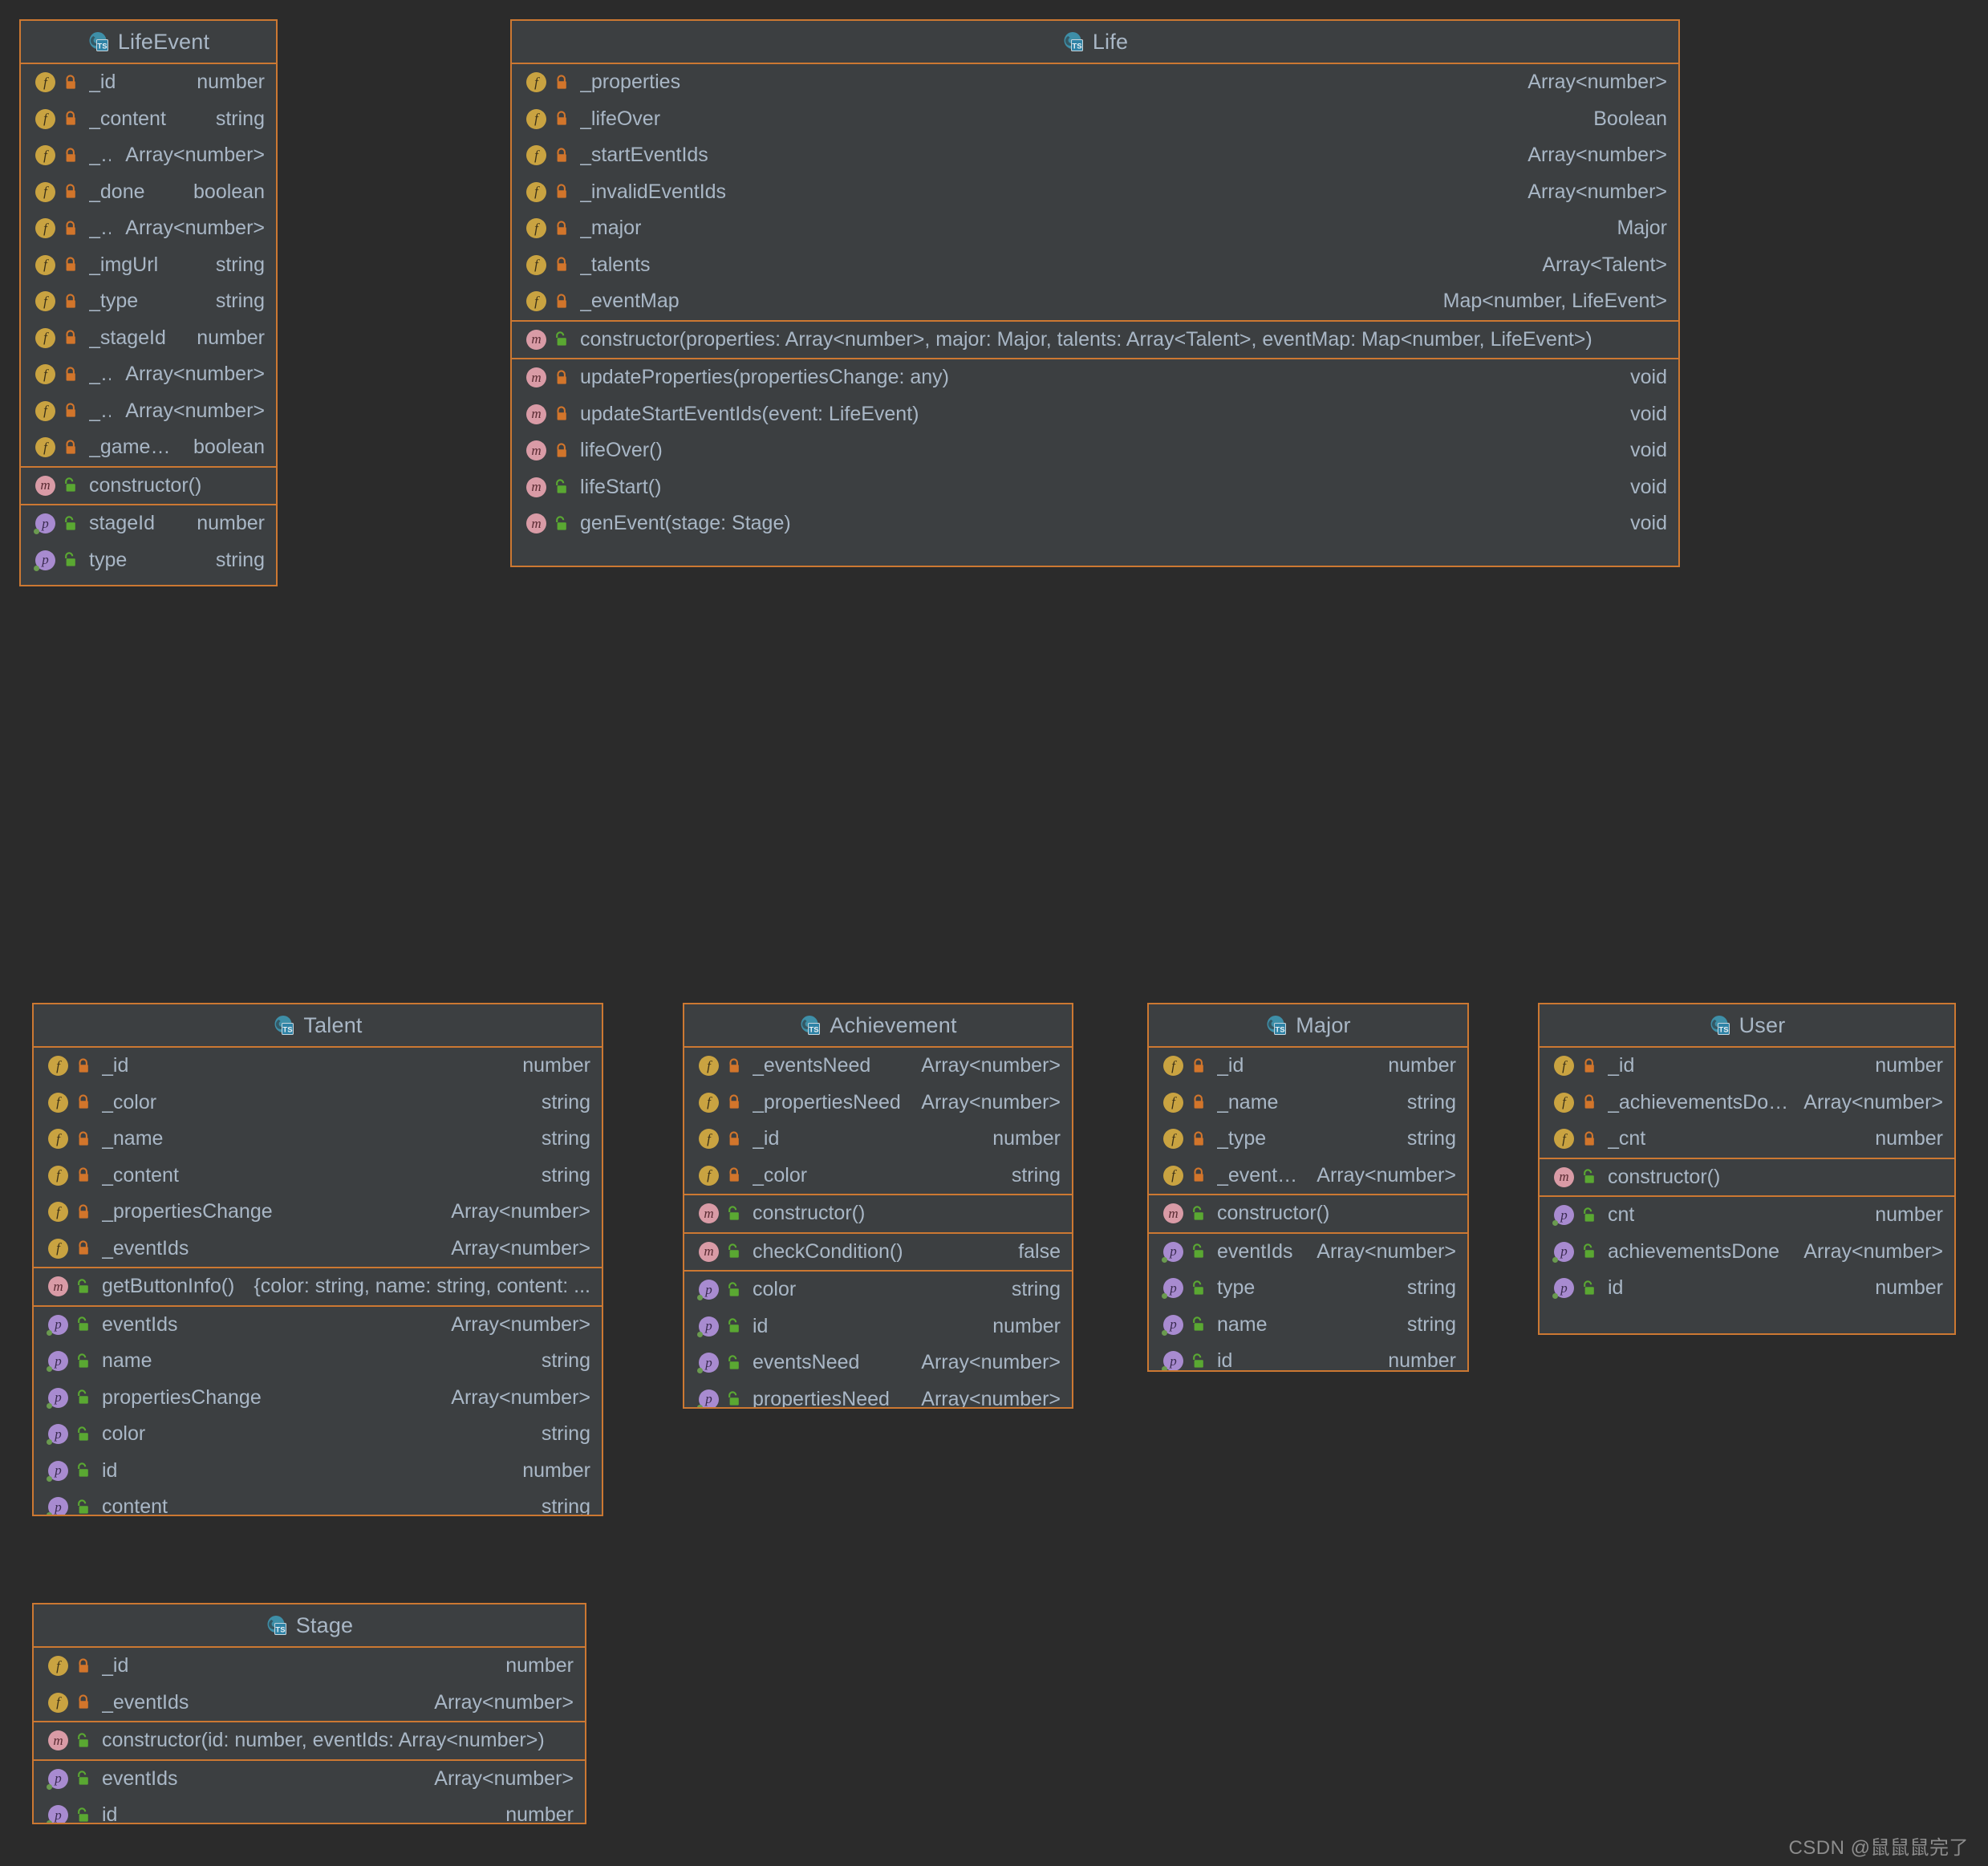 The height and width of the screenshot is (1866, 1988). What do you see at coordinates (148, 338) in the screenshot?
I see `member-row-field: f _stageId number` at bounding box center [148, 338].